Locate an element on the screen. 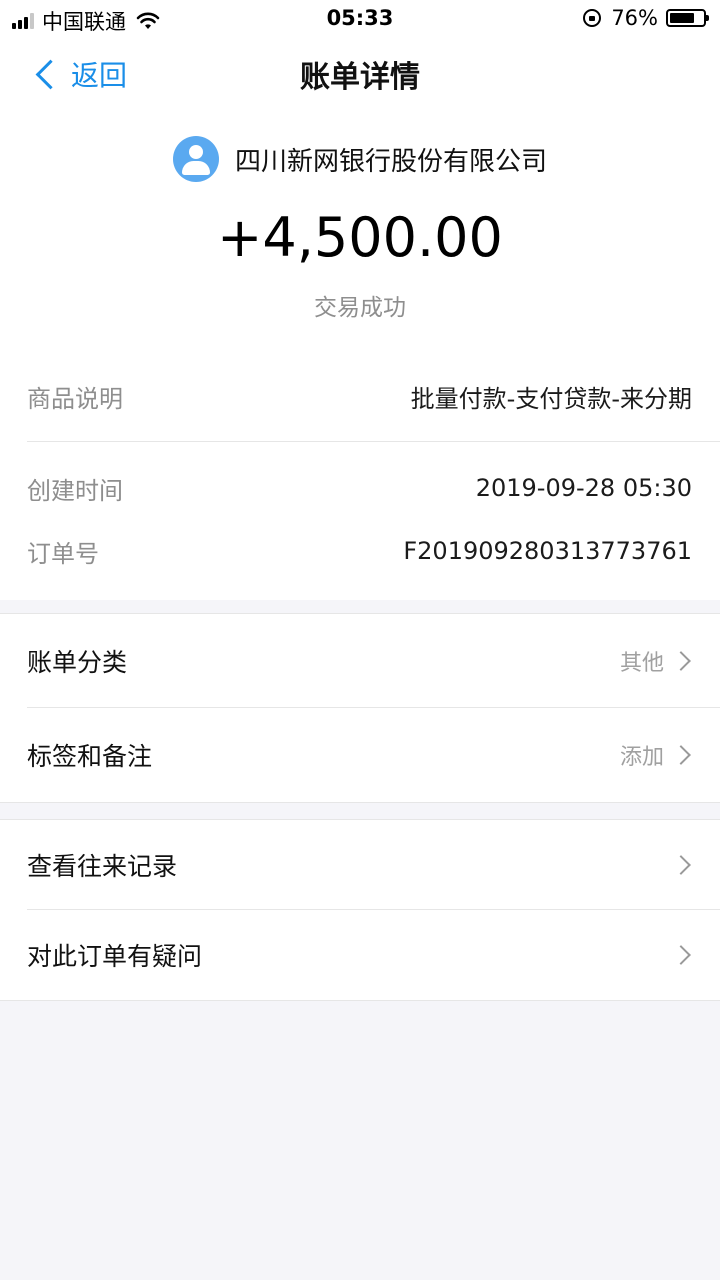  transaction-status: 交易成功 is located at coordinates (360, 308).